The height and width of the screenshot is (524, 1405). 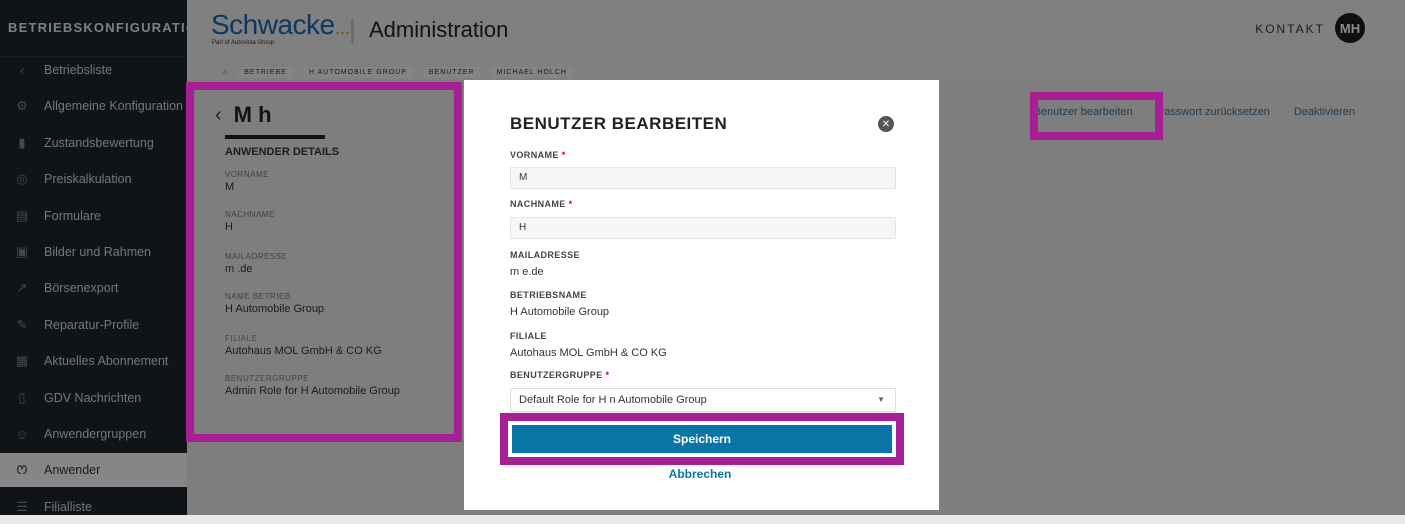 I want to click on betrieb-label: BETRIEBSNAME, so click(x=548, y=295).